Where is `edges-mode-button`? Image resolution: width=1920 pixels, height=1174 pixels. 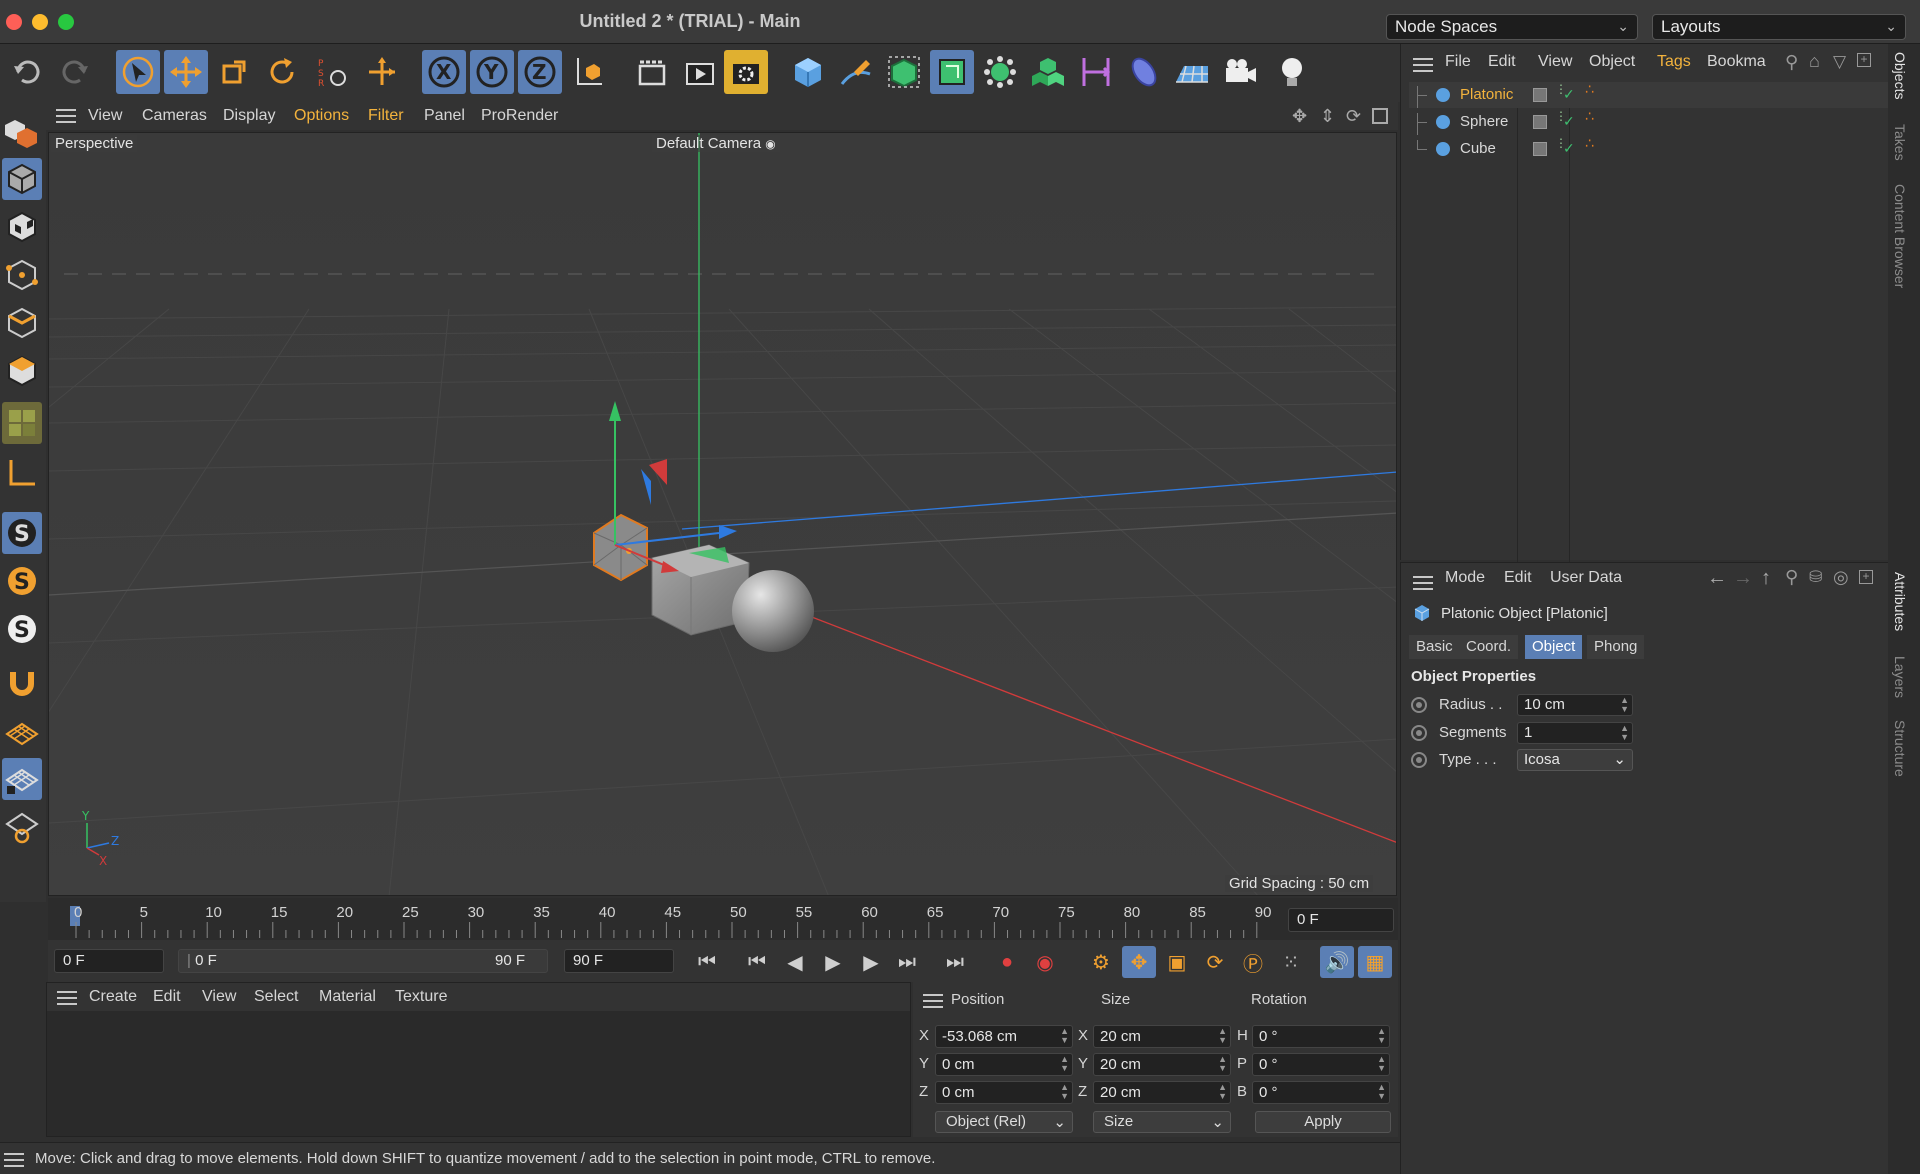 edges-mode-button is located at coordinates (22, 323).